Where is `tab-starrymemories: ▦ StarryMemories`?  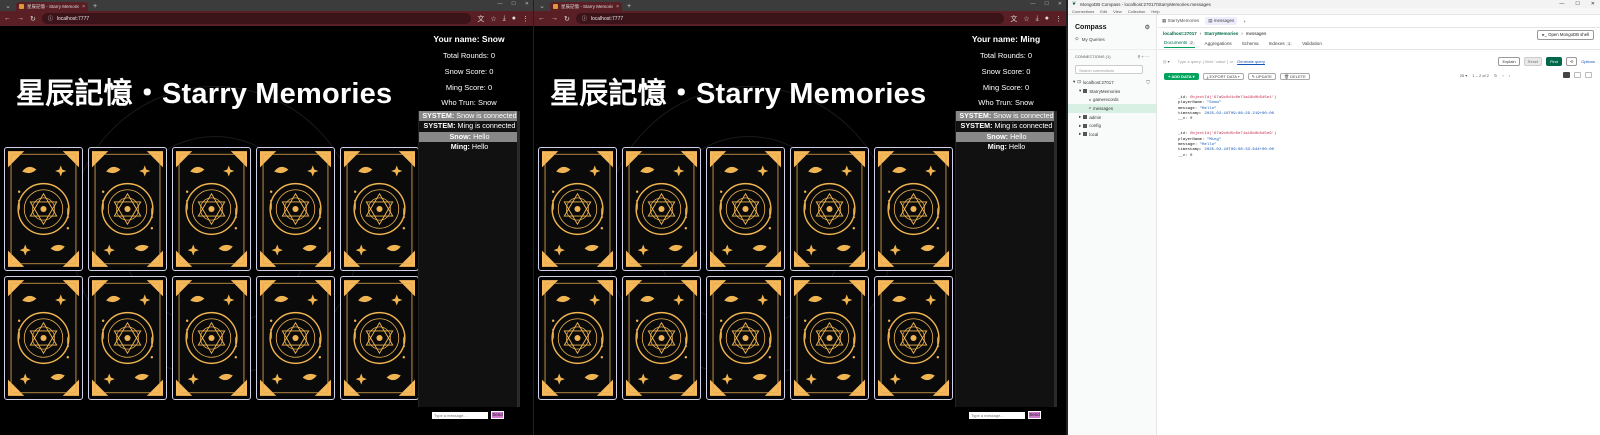 tab-starrymemories: ▦ StarryMemories is located at coordinates (1180, 21).